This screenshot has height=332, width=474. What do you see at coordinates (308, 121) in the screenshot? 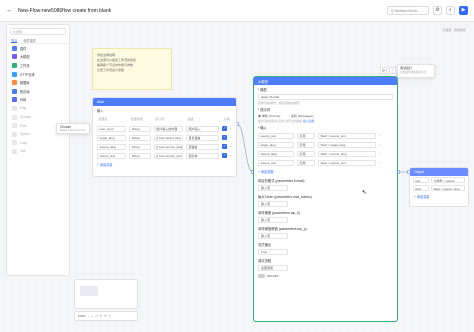
I see `insert-variable-link: 插入变量` at bounding box center [308, 121].